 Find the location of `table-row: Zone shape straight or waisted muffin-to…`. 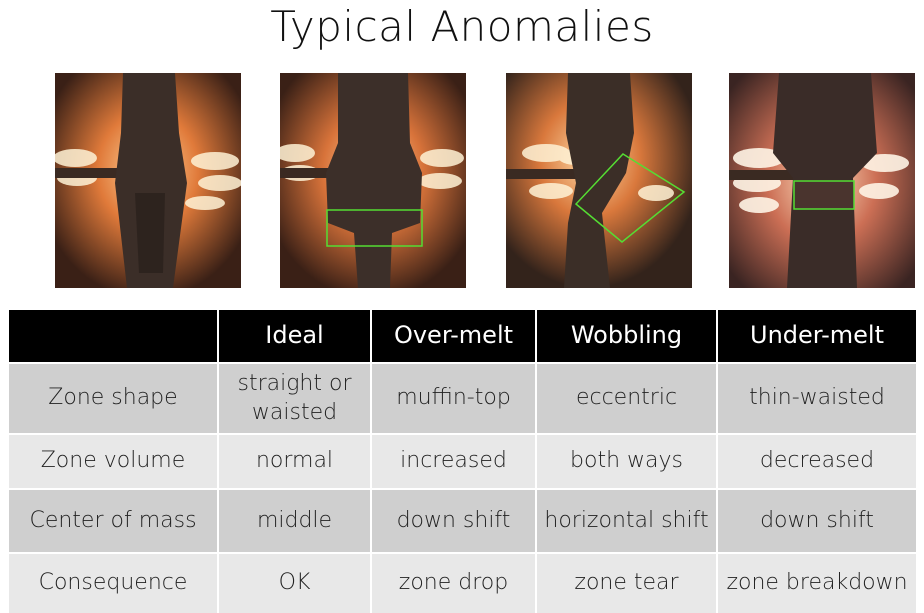

table-row: Zone shape straight or waisted muffin-to… is located at coordinates (462, 398).